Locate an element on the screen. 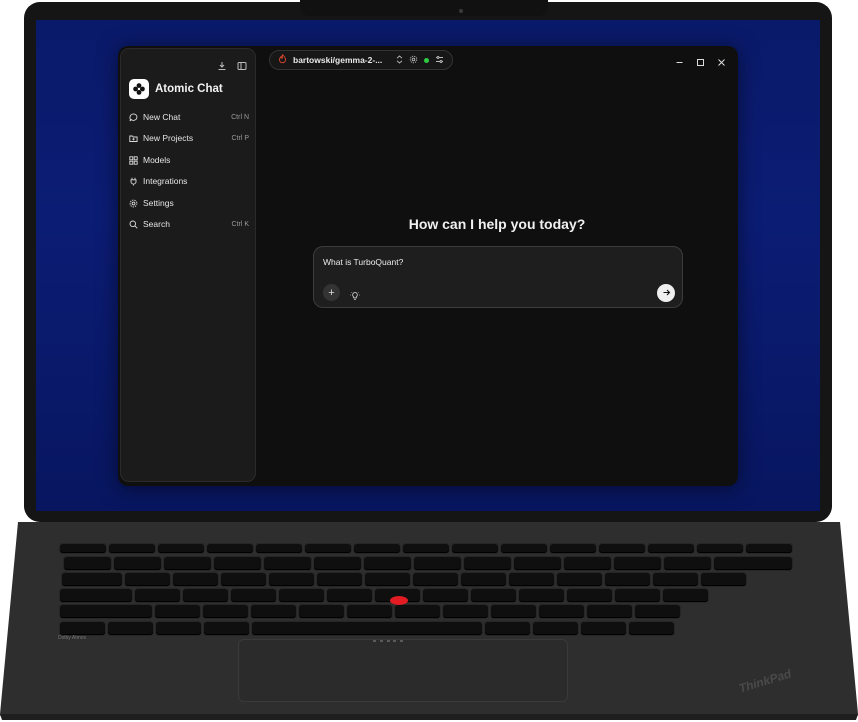 The height and width of the screenshot is (722, 858). sidebar-item-new-projects: New Projects Ctrl P is located at coordinates (189, 138).